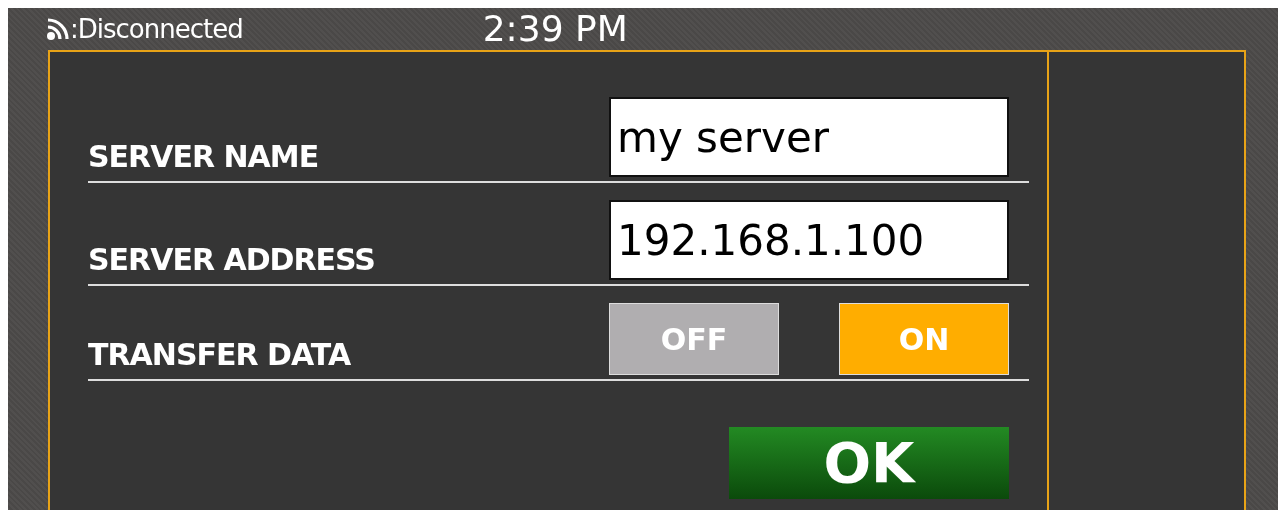 The height and width of the screenshot is (510, 1278). I want to click on ok-button: OK, so click(869, 463).